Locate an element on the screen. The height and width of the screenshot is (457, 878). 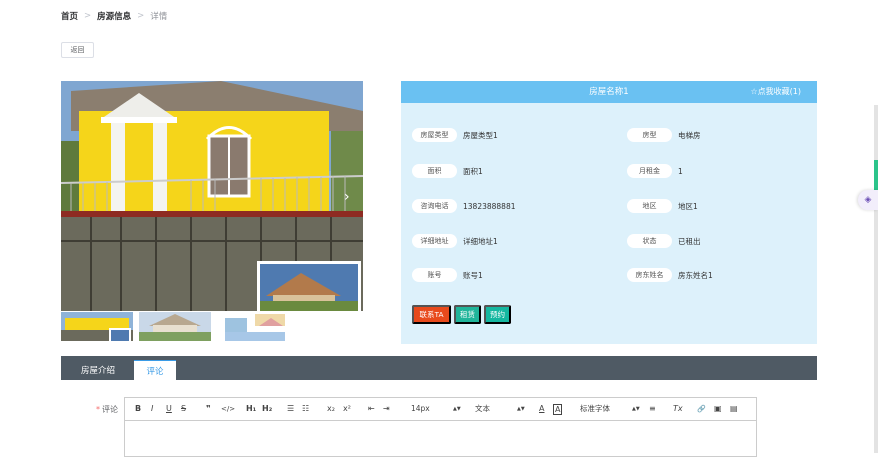
field-account: 账号 账号1 is located at coordinates (447, 275).